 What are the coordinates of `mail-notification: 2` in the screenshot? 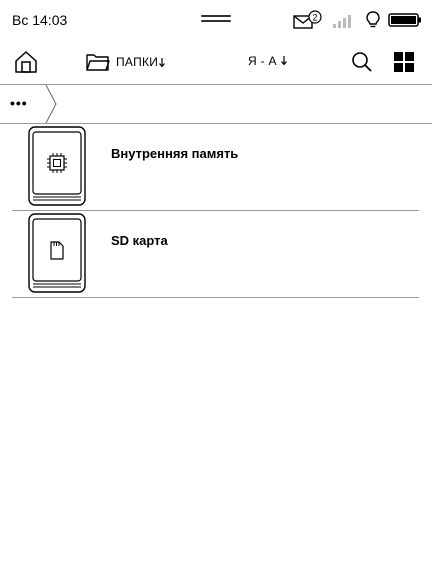 It's located at (308, 20).